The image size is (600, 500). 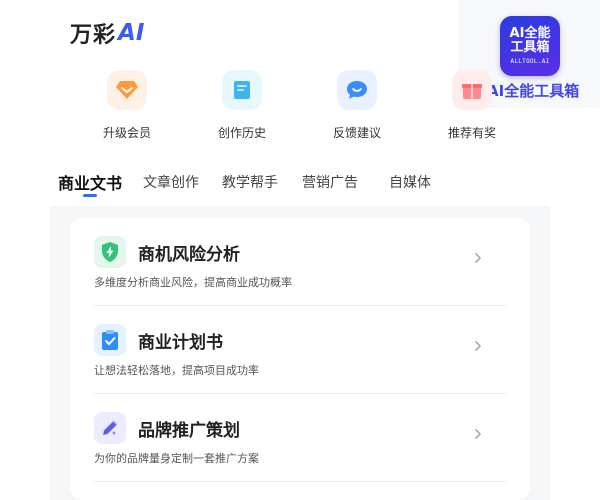 I want to click on watermark-badge-line2: 工具箱, so click(x=530, y=47).